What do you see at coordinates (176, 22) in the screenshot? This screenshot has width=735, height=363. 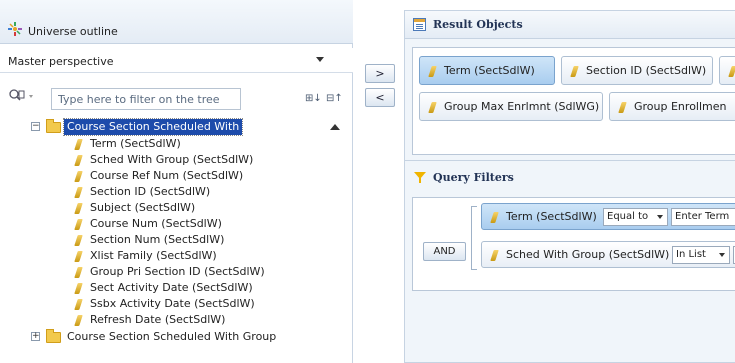 I see `universe-outline-header: Universe outline` at bounding box center [176, 22].